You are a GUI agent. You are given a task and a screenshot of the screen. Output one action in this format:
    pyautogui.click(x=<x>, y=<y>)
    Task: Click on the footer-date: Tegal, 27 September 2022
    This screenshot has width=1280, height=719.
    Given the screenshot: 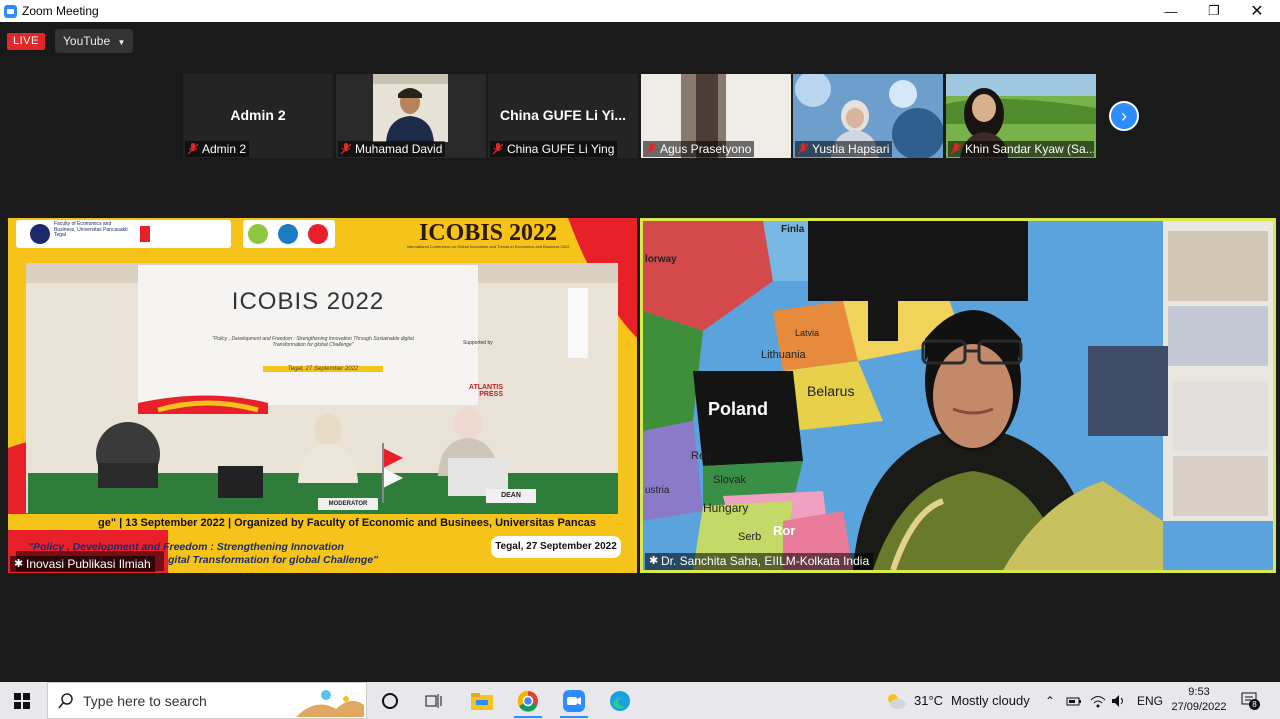 What is the action you would take?
    pyautogui.click(x=556, y=546)
    